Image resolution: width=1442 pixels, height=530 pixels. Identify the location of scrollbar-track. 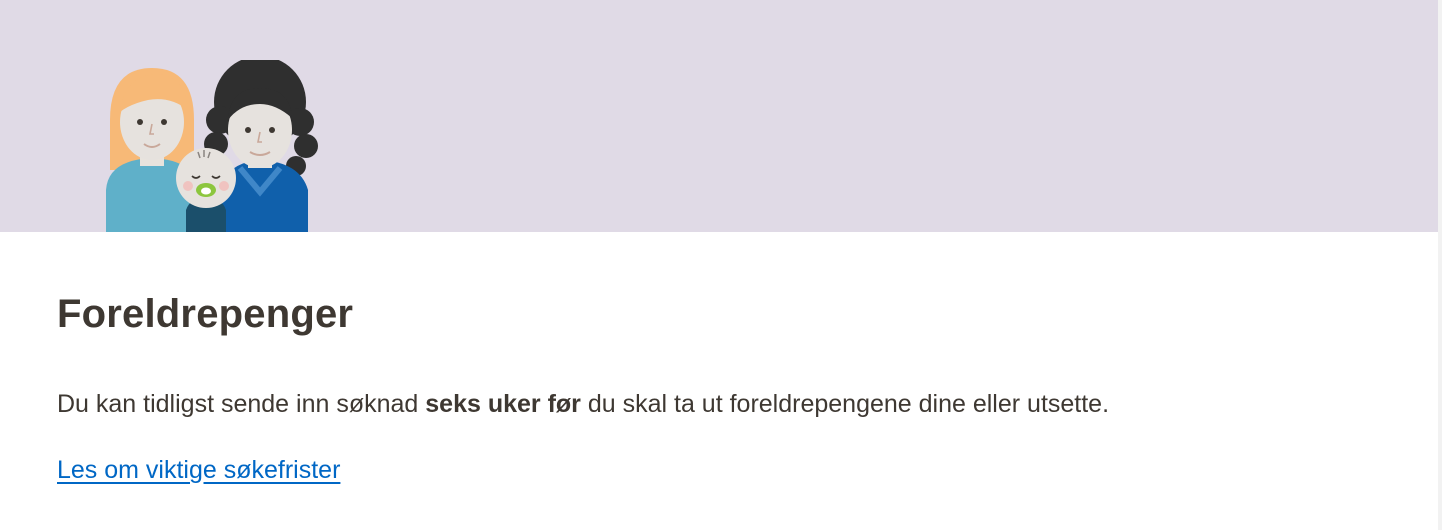
(1440, 265).